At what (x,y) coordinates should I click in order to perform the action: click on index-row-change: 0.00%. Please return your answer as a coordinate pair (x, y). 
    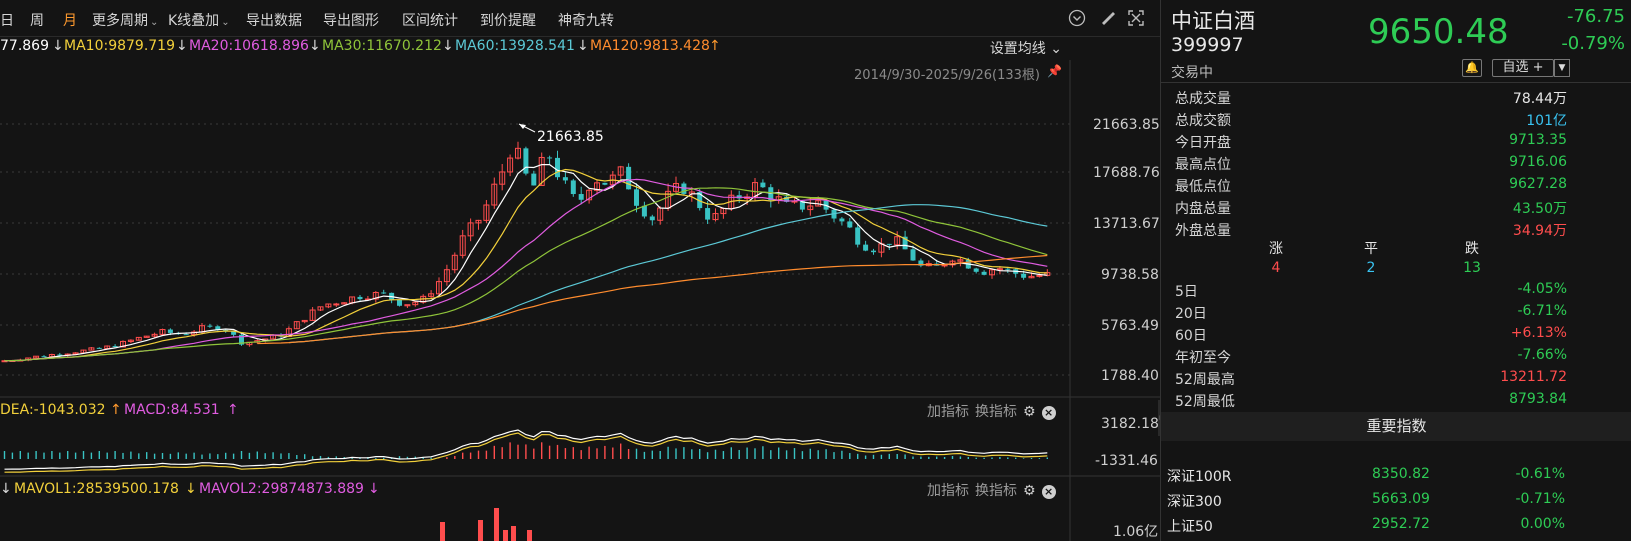
    Looking at the image, I should click on (1542, 524).